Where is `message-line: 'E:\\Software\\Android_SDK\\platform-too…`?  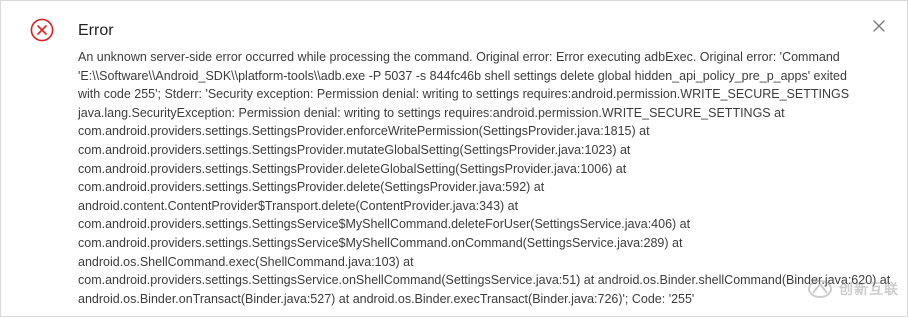 message-line: 'E:\\Software\\Android_SDK\\platform-too… is located at coordinates (462, 75).